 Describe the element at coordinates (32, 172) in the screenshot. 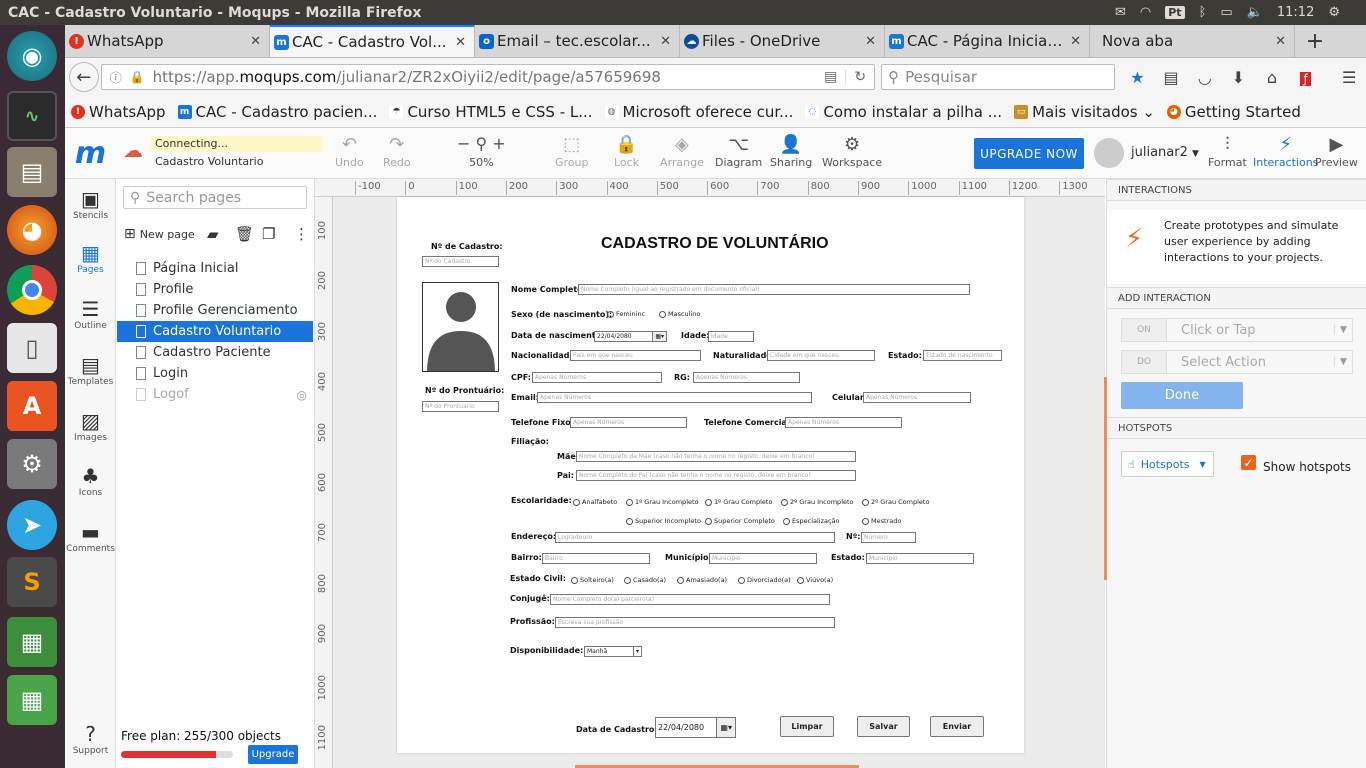

I see `file-manager-icon: ▤` at that location.